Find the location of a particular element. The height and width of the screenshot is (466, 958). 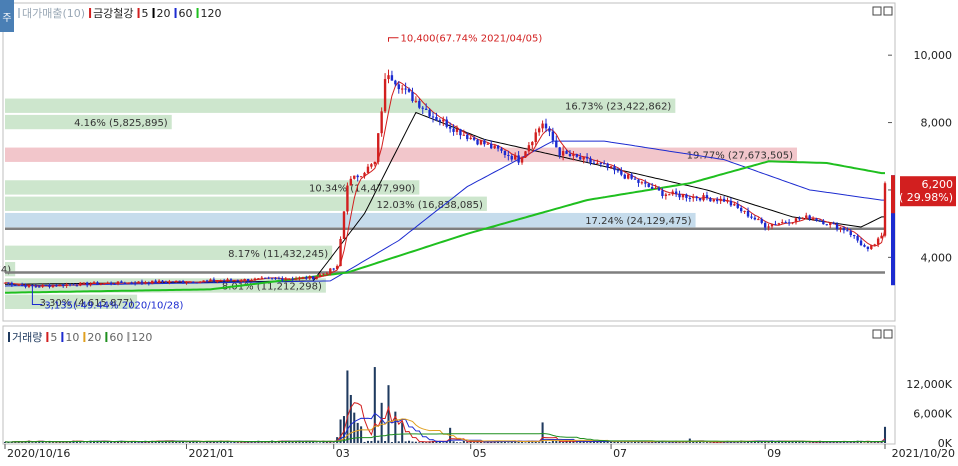

price-legend-label: 120 is located at coordinates (211, 13).